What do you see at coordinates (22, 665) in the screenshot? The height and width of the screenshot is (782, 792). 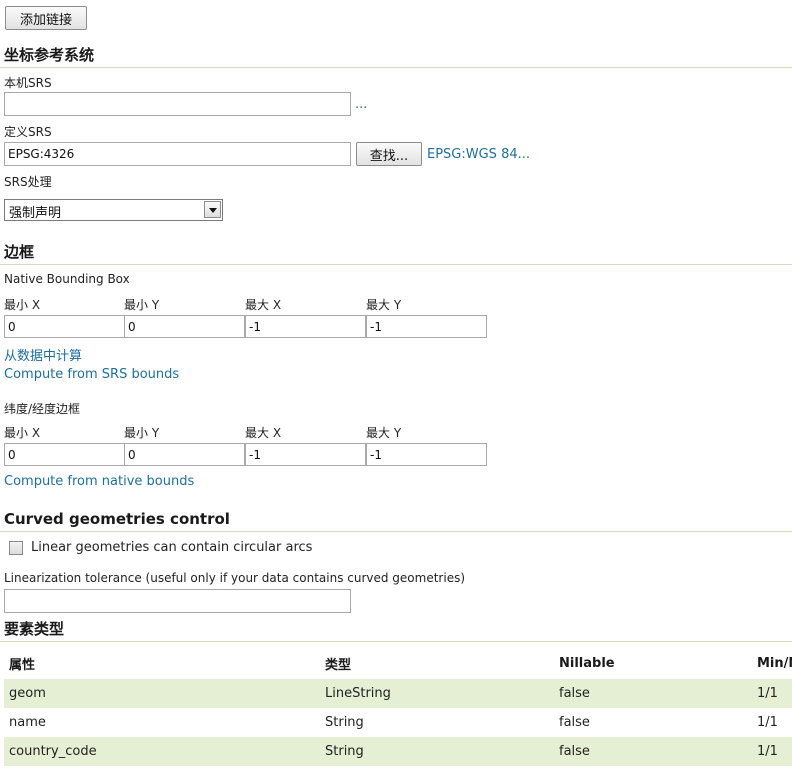 I see `column-header-attribute: 属性` at bounding box center [22, 665].